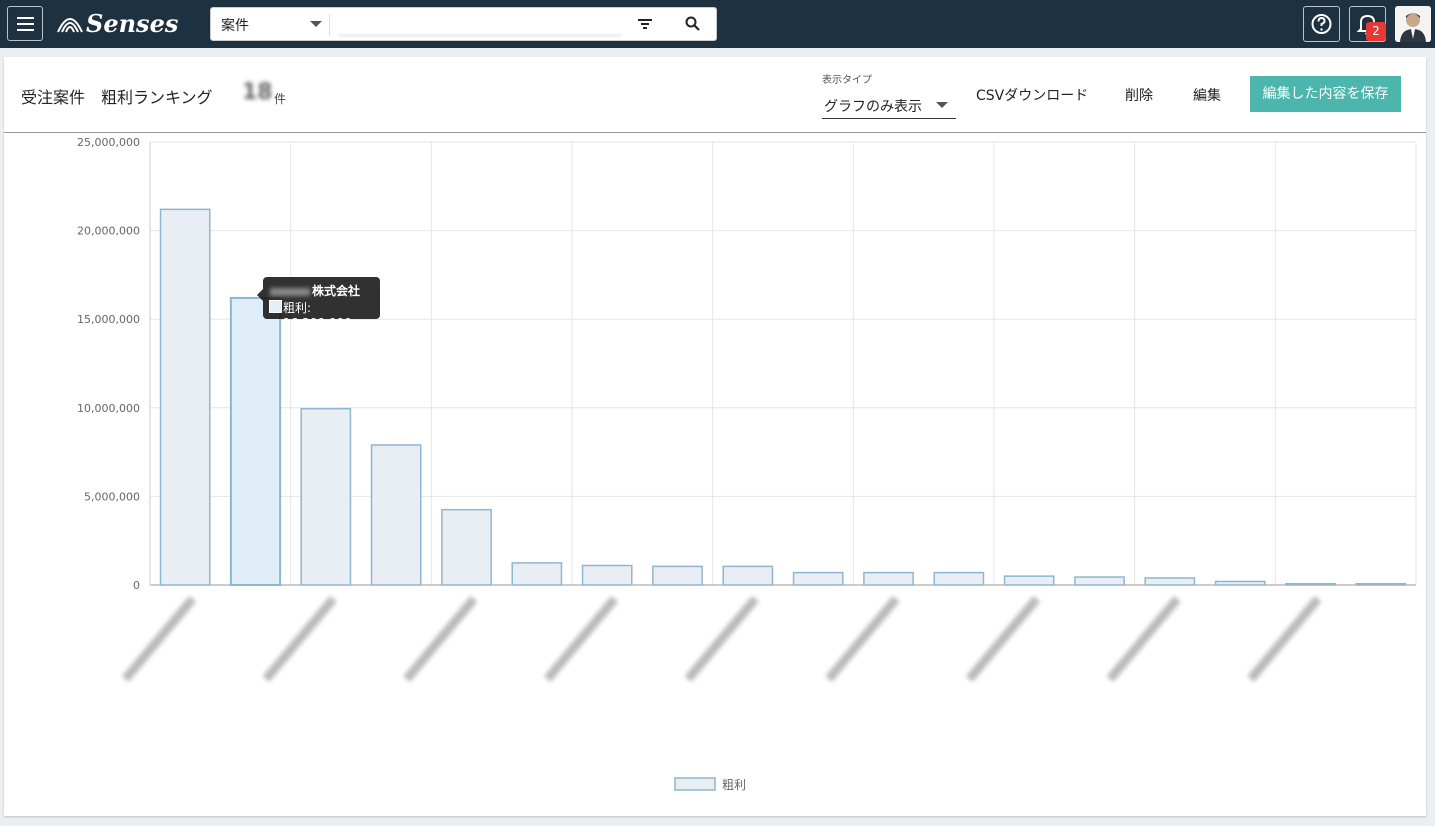 This screenshot has height=826, width=1435. Describe the element at coordinates (108, 142) in the screenshot. I see `y-tick-label: 25,000,000` at that location.